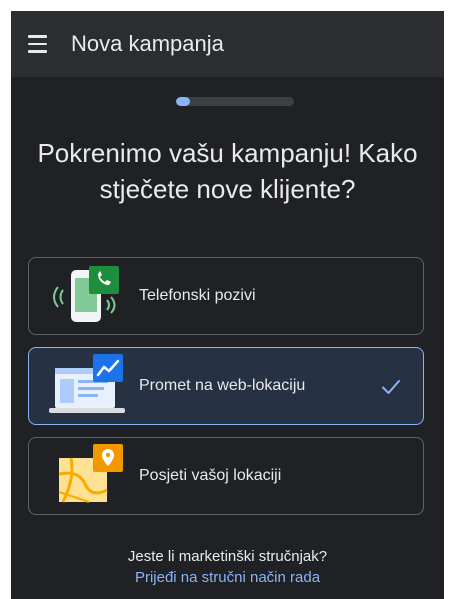 Image resolution: width=454 pixels, height=599 pixels. Describe the element at coordinates (147, 43) in the screenshot. I see `app-bar-title: Nova kampanja` at that location.